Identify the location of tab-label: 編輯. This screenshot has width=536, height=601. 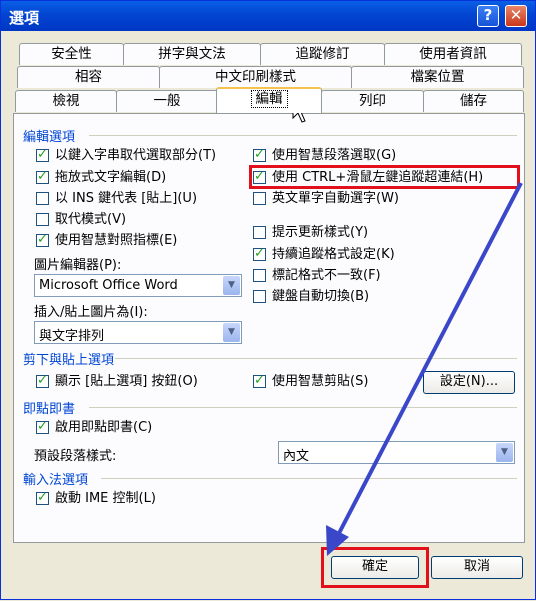
(269, 99).